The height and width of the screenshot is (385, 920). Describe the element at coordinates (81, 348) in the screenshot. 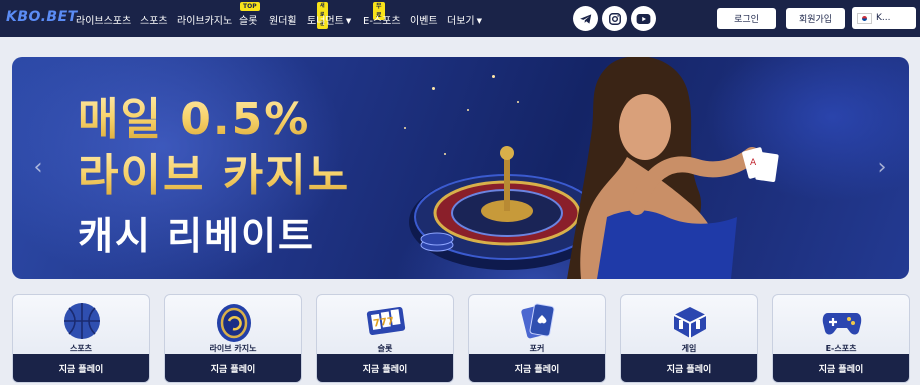

I see `card-label: 스포츠` at that location.